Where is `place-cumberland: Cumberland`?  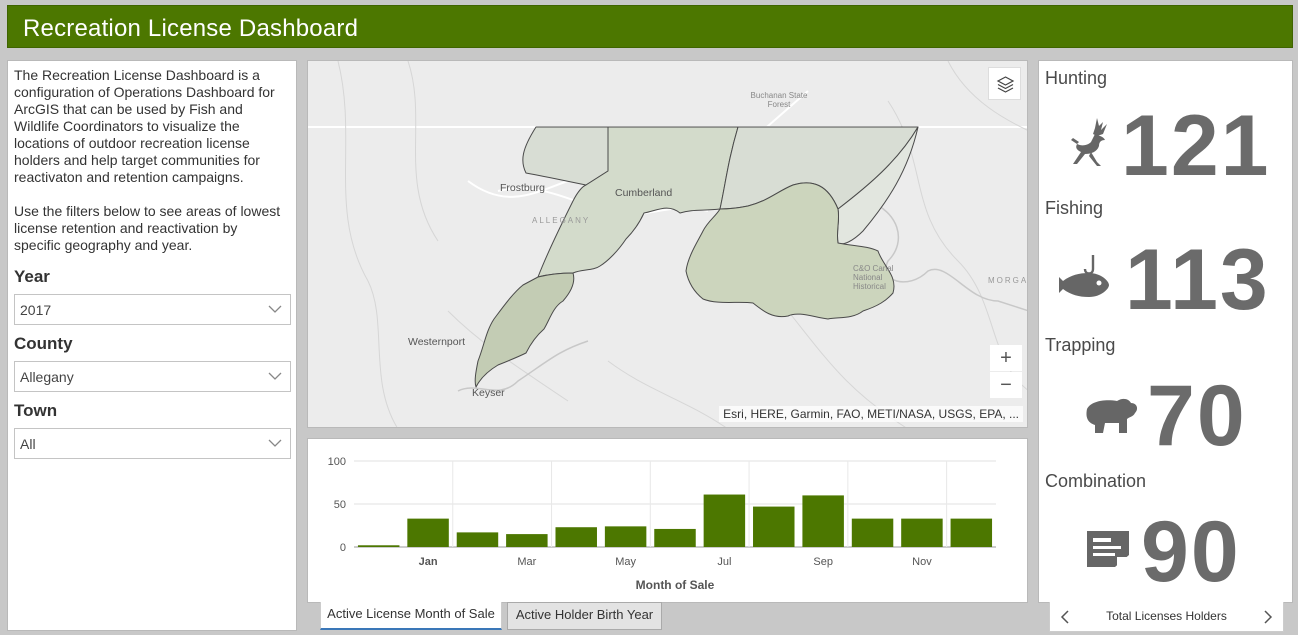 place-cumberland: Cumberland is located at coordinates (644, 193).